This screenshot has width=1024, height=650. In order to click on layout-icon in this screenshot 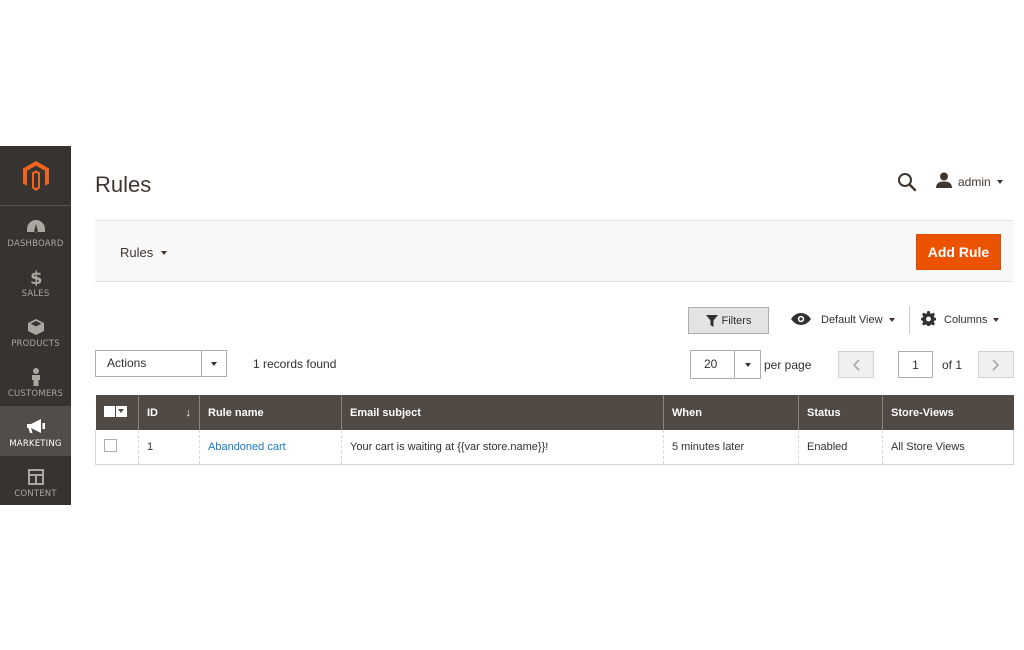, I will do `click(36, 477)`.